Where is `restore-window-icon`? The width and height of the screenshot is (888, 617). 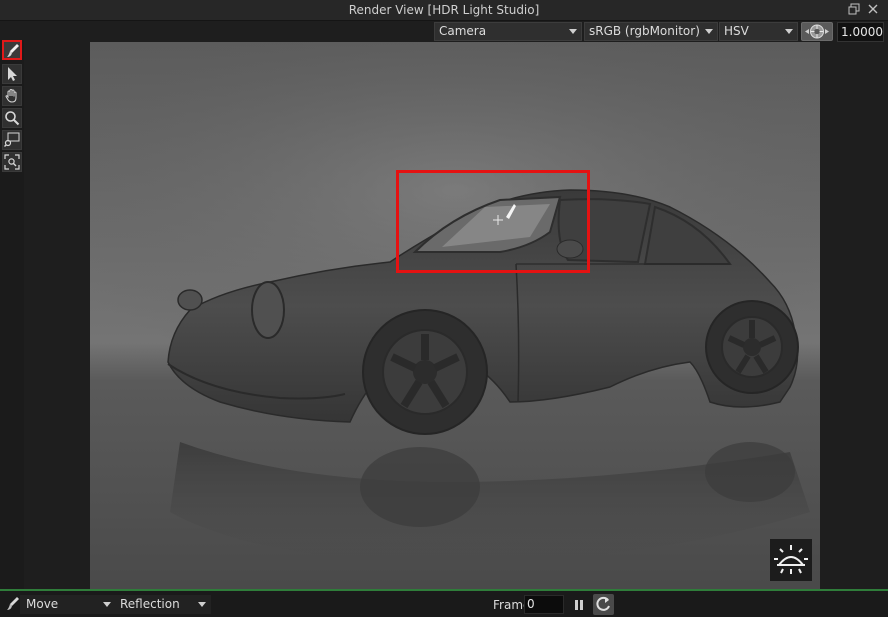
restore-window-icon is located at coordinates (854, 10).